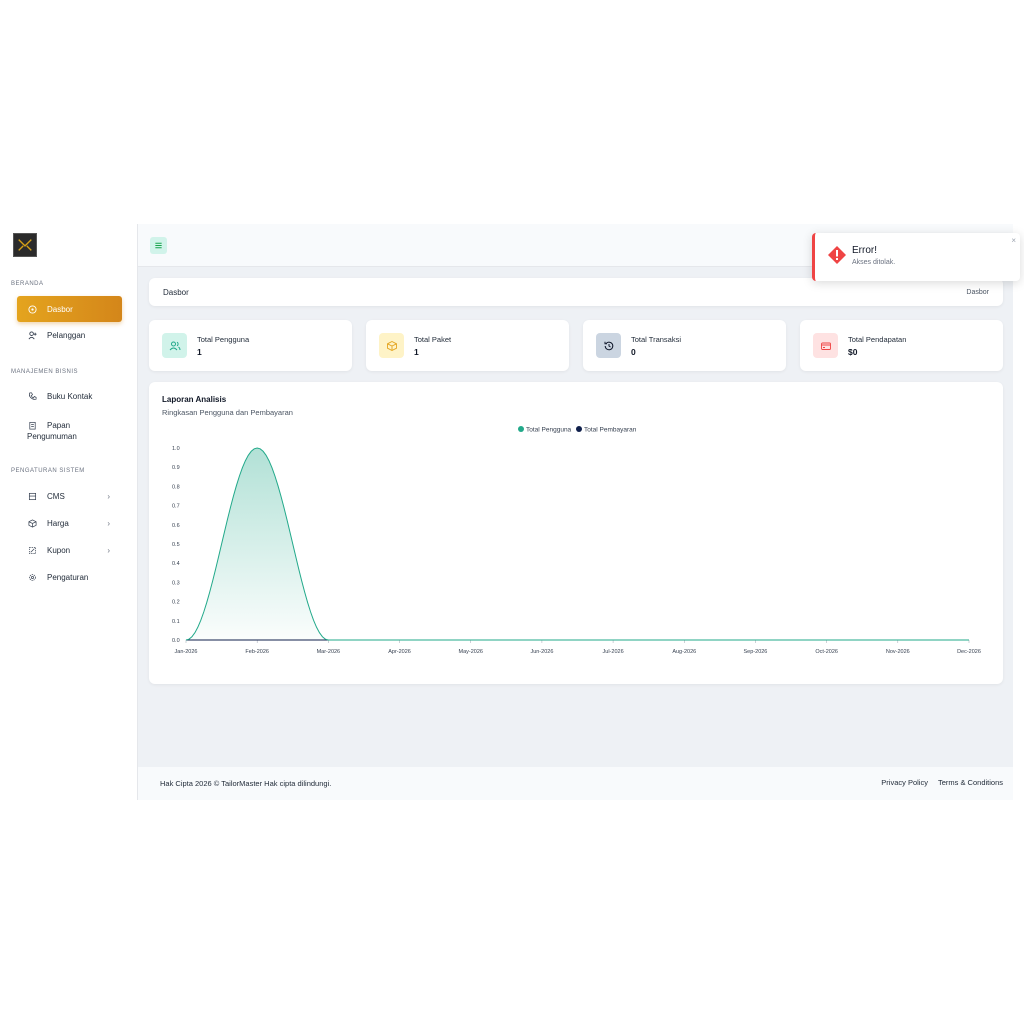 This screenshot has height=1024, width=1024. What do you see at coordinates (176, 507) in the screenshot?
I see `y-tick-label: 0.7` at bounding box center [176, 507].